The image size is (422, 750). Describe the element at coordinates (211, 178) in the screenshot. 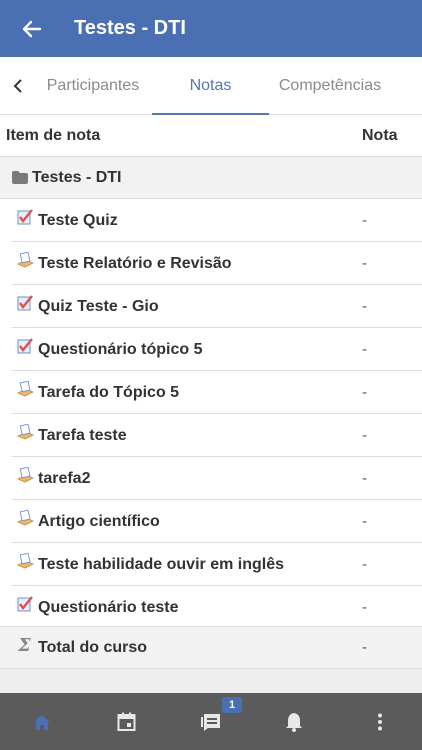

I see `category-row: Testes - DTI` at that location.